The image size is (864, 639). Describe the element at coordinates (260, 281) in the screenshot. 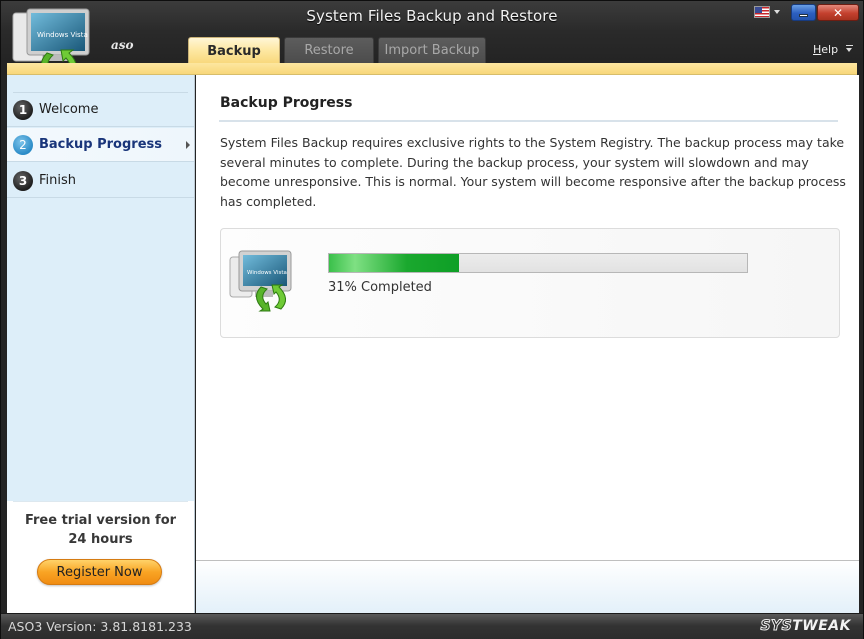

I see `backup-computer-icon: Windows Vista` at that location.